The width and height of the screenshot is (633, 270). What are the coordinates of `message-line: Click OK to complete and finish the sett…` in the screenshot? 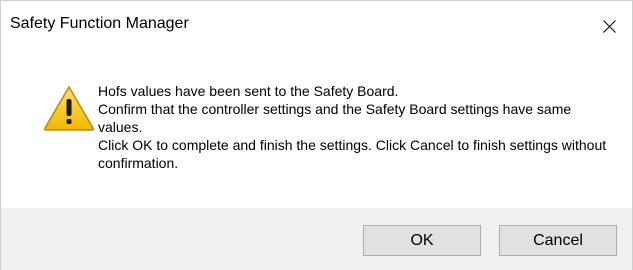 It's located at (354, 154).